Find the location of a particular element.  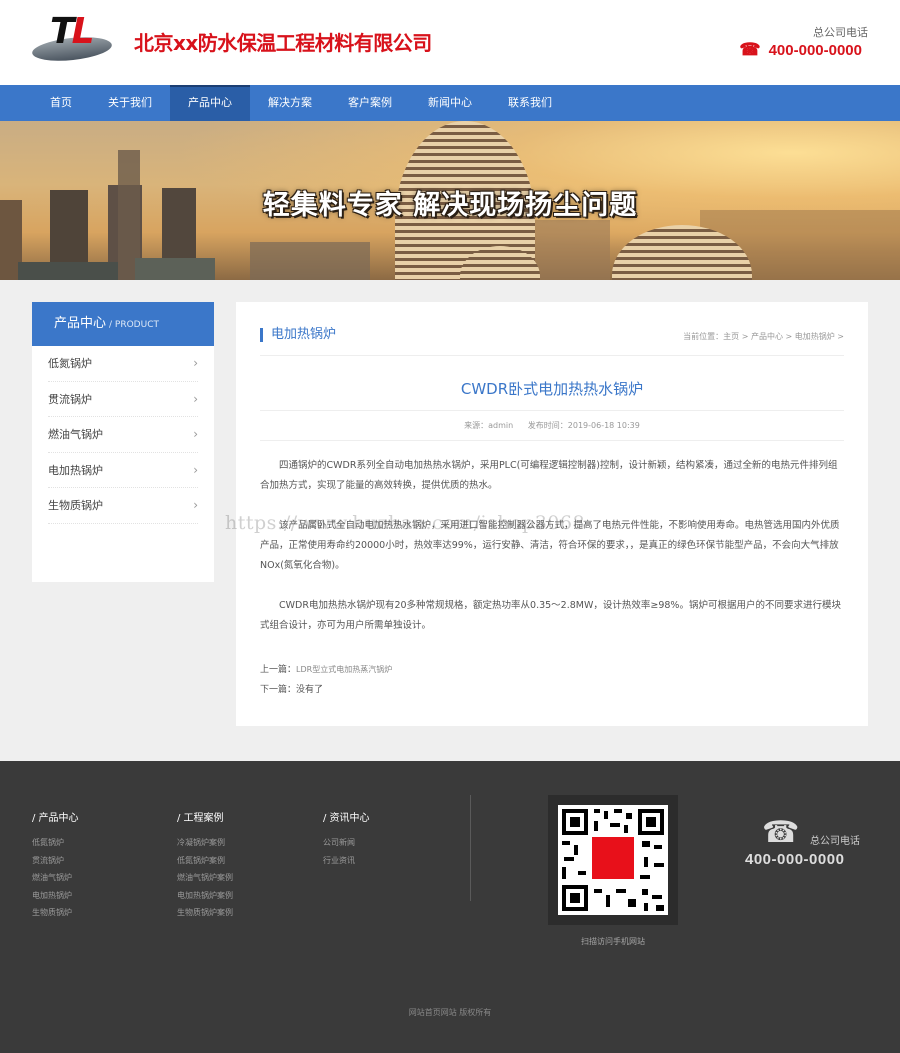

footer-divider is located at coordinates (470, 848).